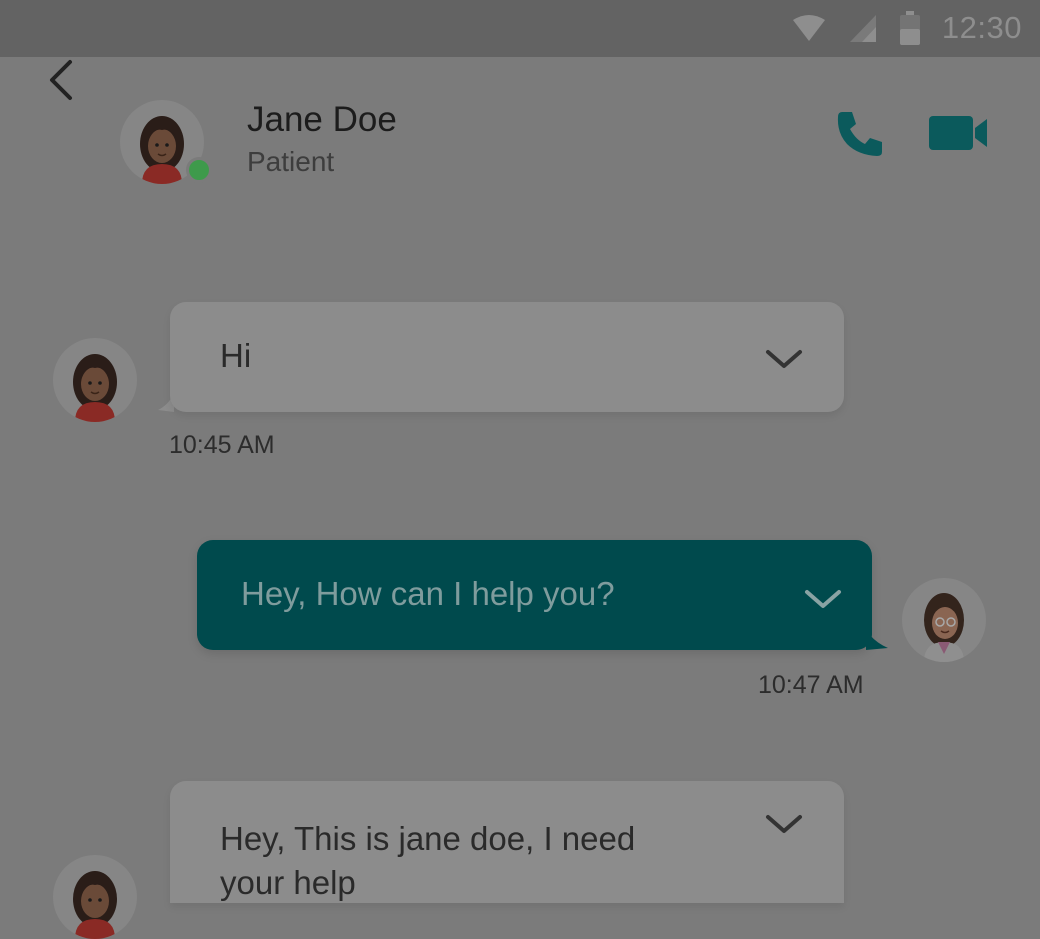 The image size is (1040, 939). Describe the element at coordinates (288, 882) in the screenshot. I see `message-text-line: your help` at that location.